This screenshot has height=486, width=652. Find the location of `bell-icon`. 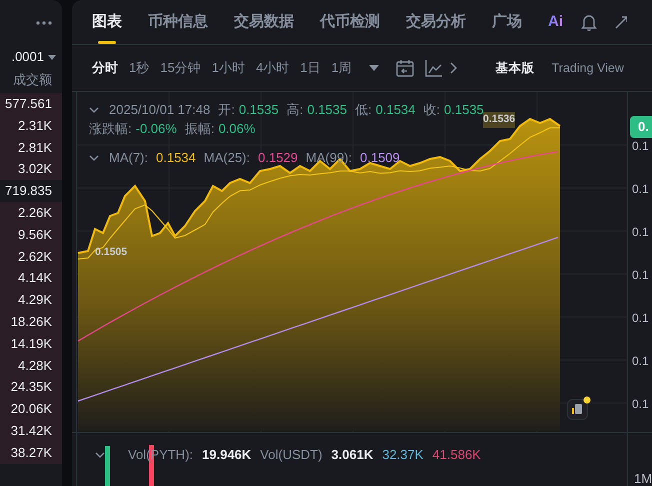

bell-icon is located at coordinates (589, 22).